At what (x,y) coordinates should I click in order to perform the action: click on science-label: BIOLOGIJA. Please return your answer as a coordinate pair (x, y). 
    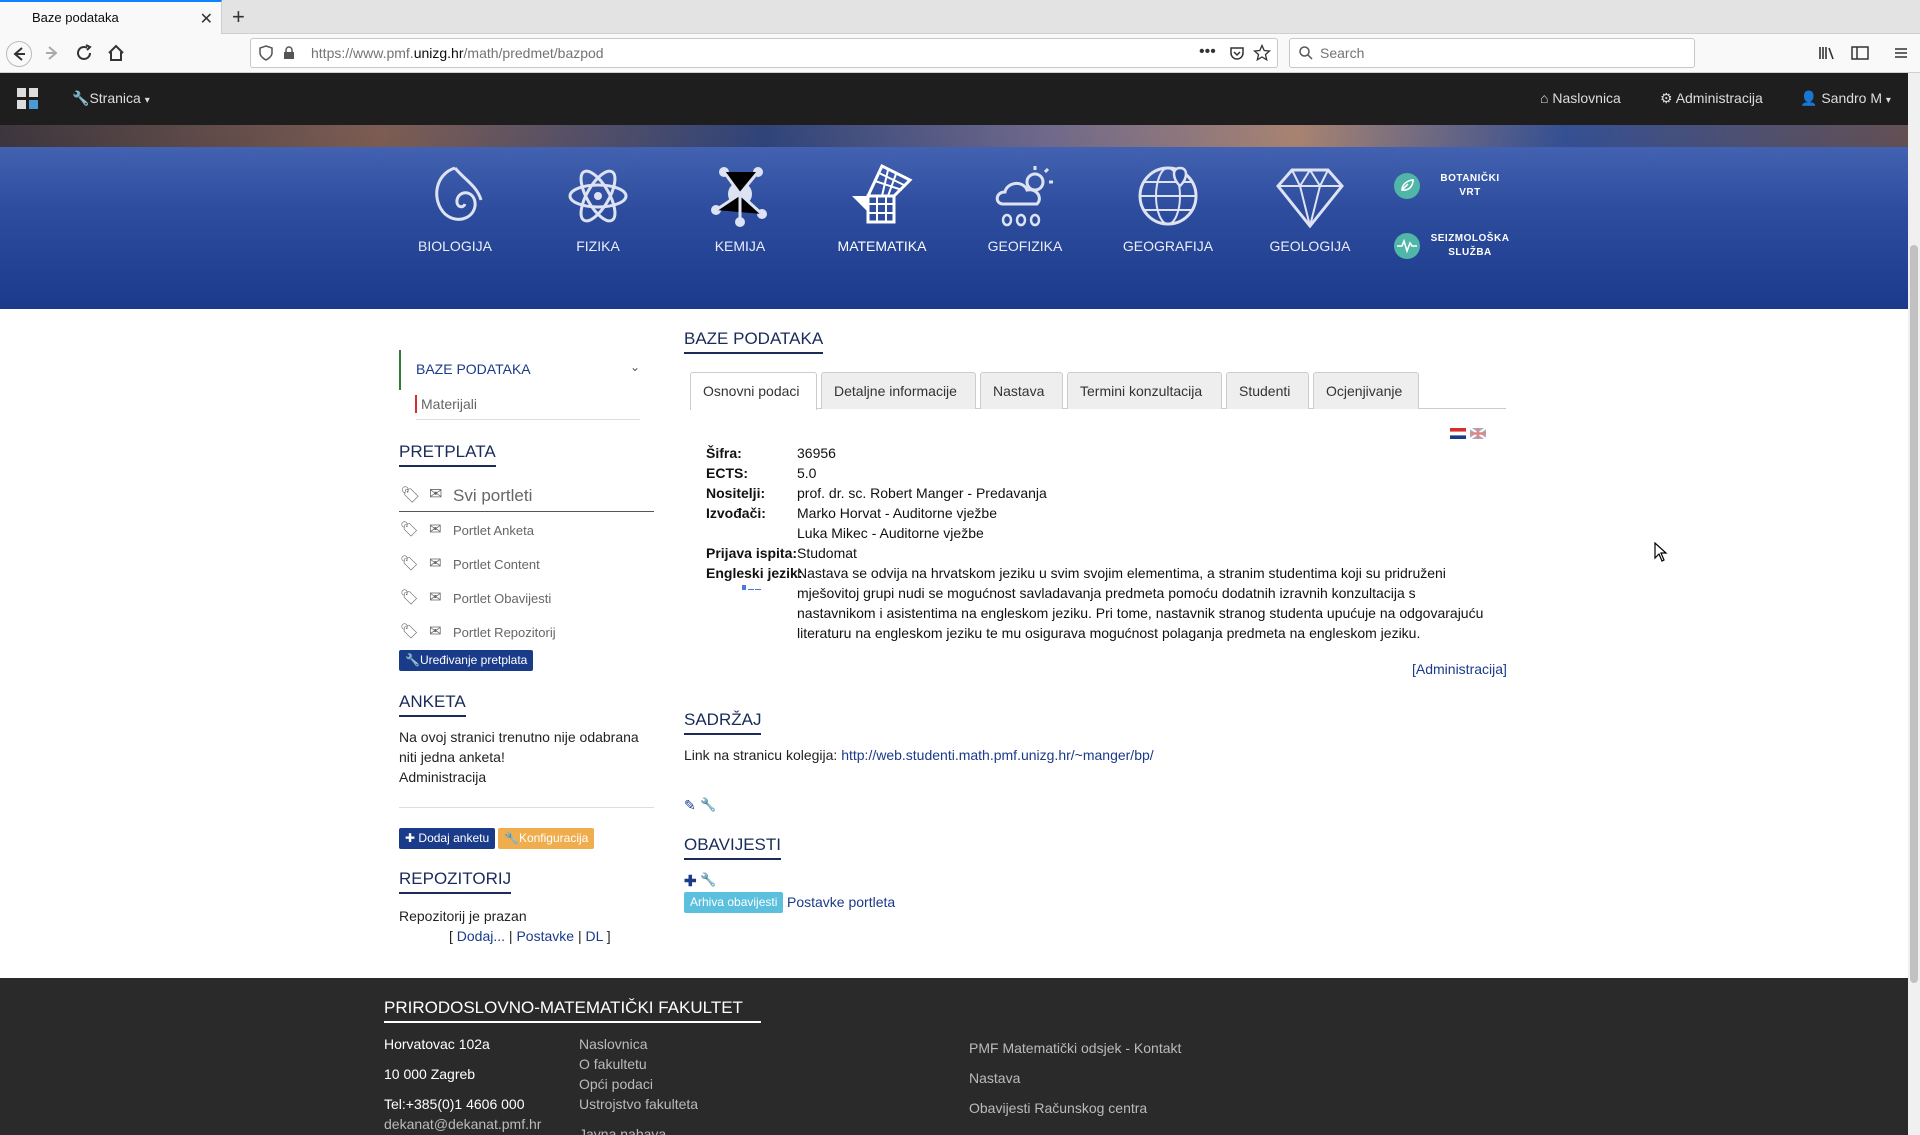
    Looking at the image, I should click on (455, 246).